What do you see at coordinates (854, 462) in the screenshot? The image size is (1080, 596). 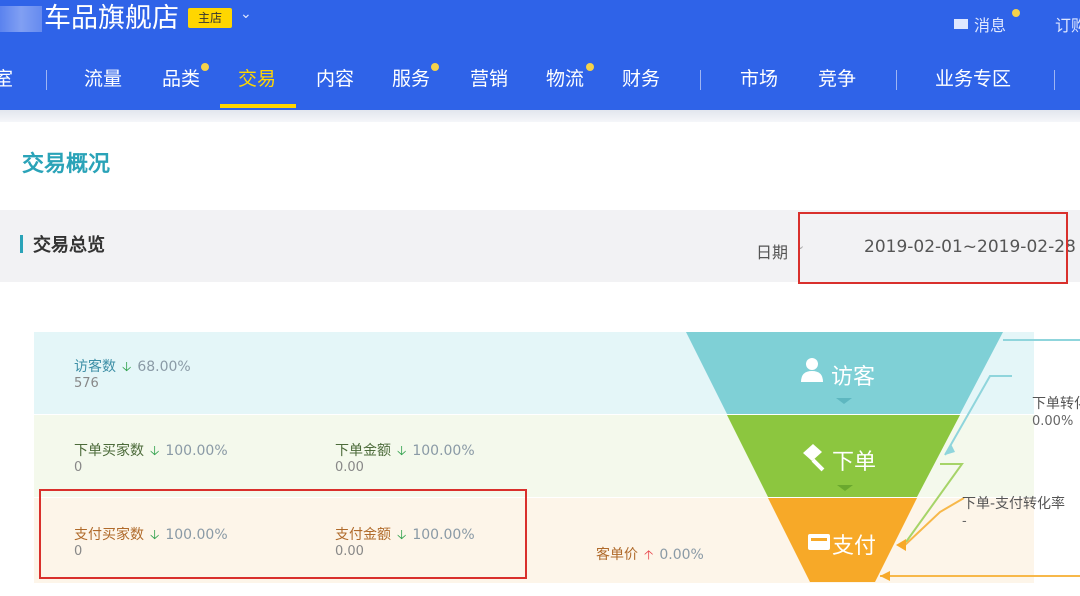 I see `funnel-order-label: 下单` at bounding box center [854, 462].